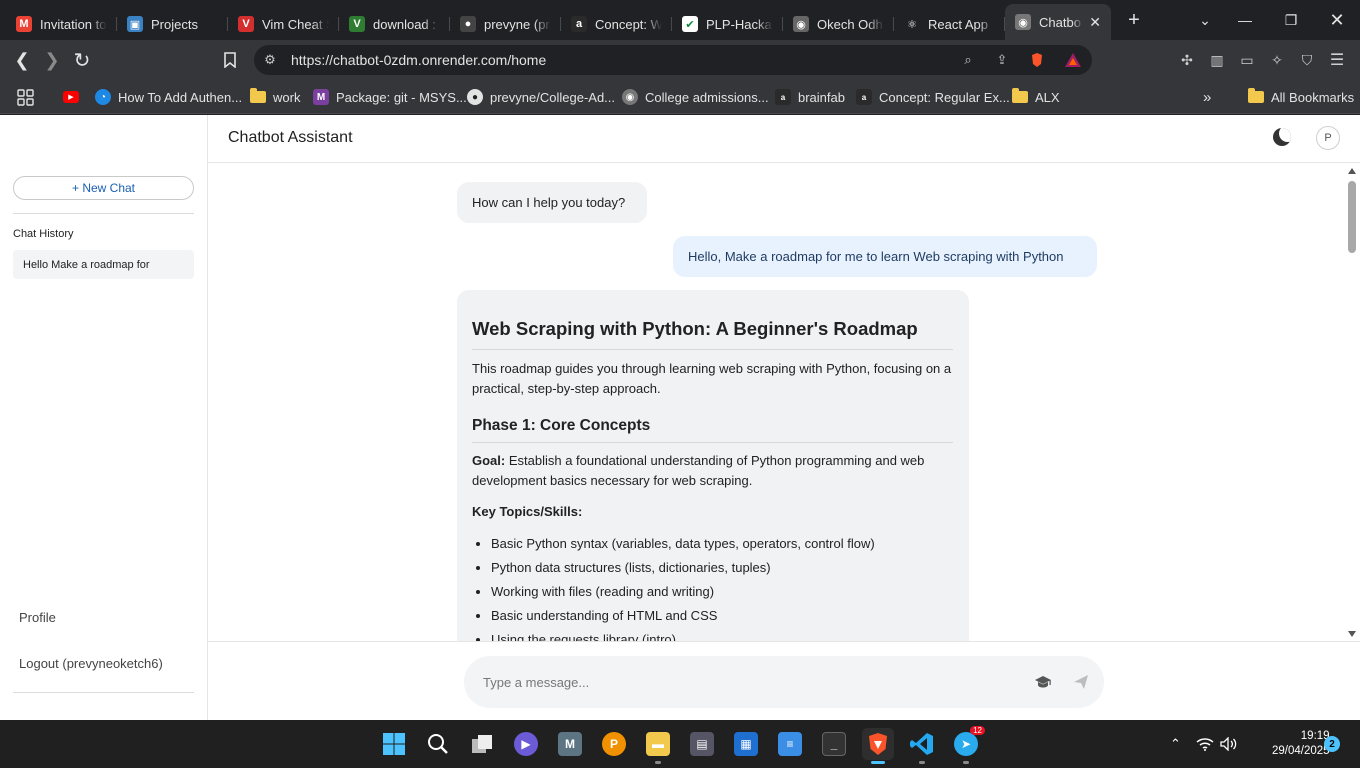  What do you see at coordinates (1337, 60) in the screenshot?
I see `menu-icon: ☰` at bounding box center [1337, 60].